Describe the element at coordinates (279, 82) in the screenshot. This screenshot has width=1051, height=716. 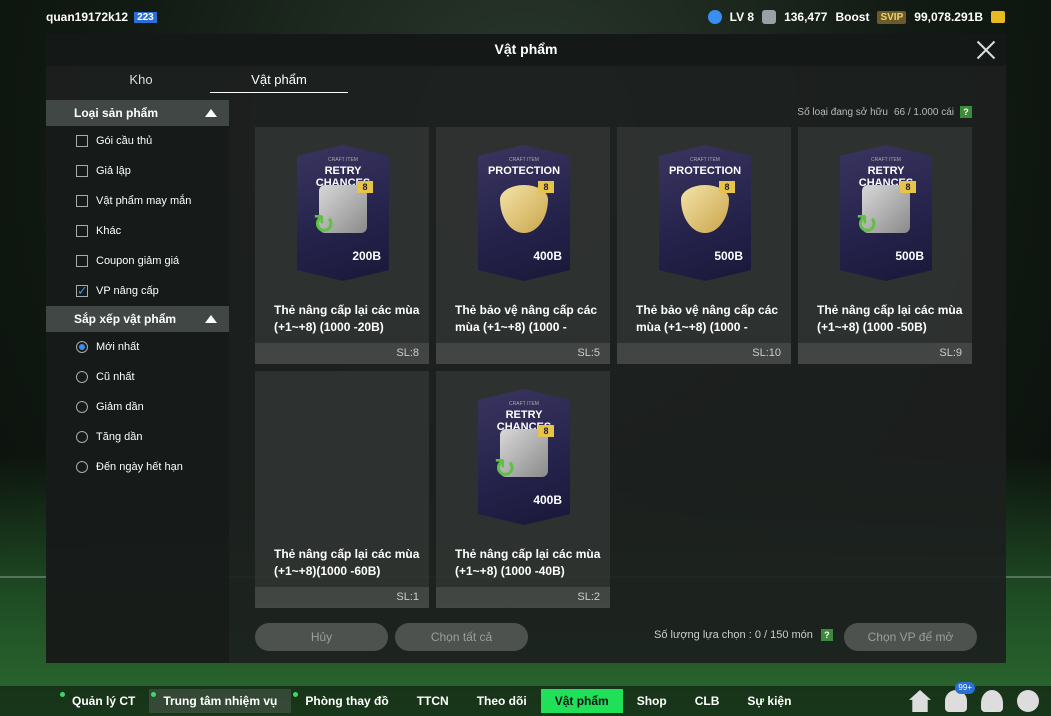
I see `tab-vat-pham: Vật phẩm` at that location.